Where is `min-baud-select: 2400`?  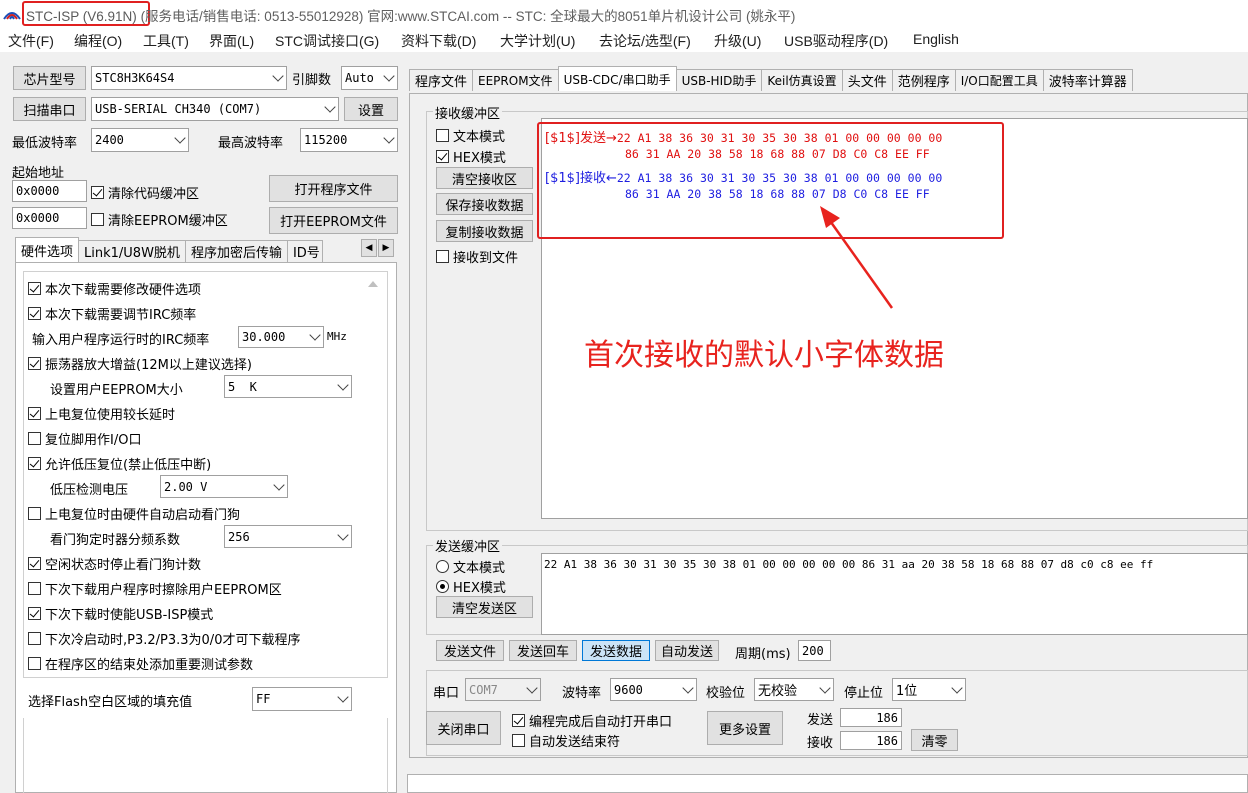
min-baud-select: 2400 is located at coordinates (140, 140).